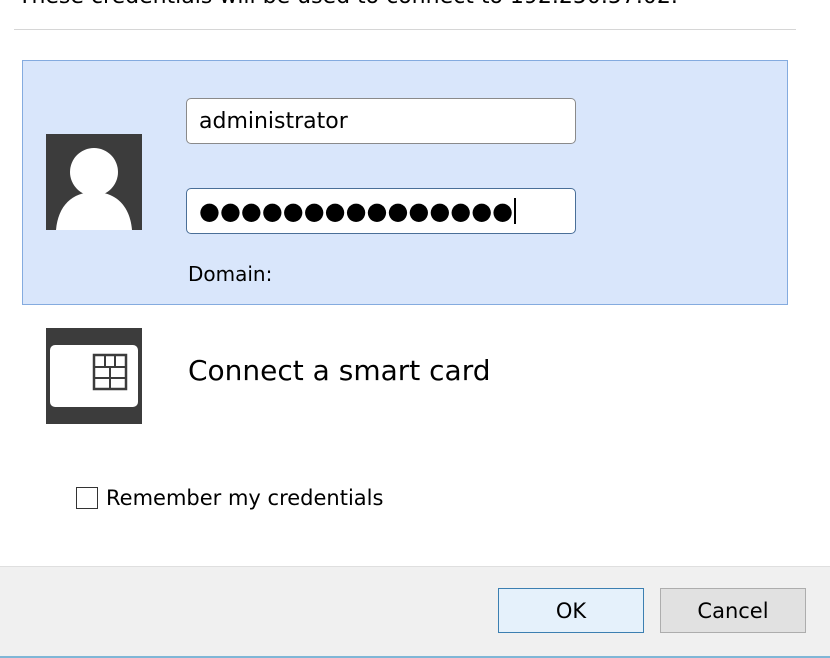 Image resolution: width=830 pixels, height=658 pixels. I want to click on remember-credentials-label: Remember my credentials, so click(244, 498).